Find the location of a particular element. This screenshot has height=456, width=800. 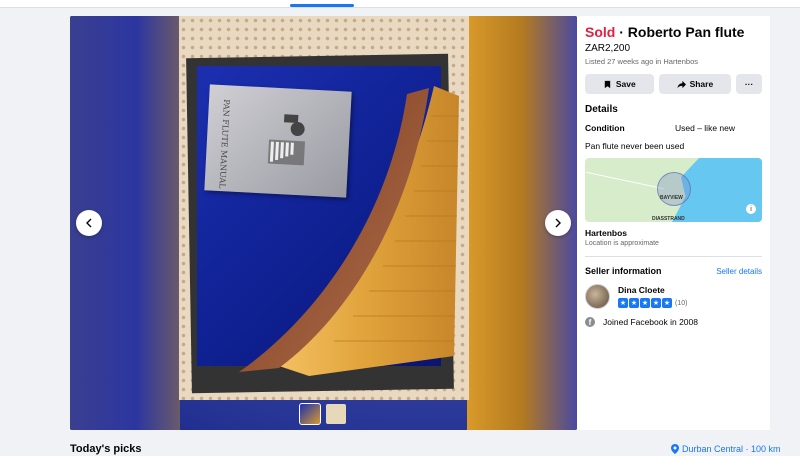

location-filter-link: Durban Central · 100 km is located at coordinates (726, 449).